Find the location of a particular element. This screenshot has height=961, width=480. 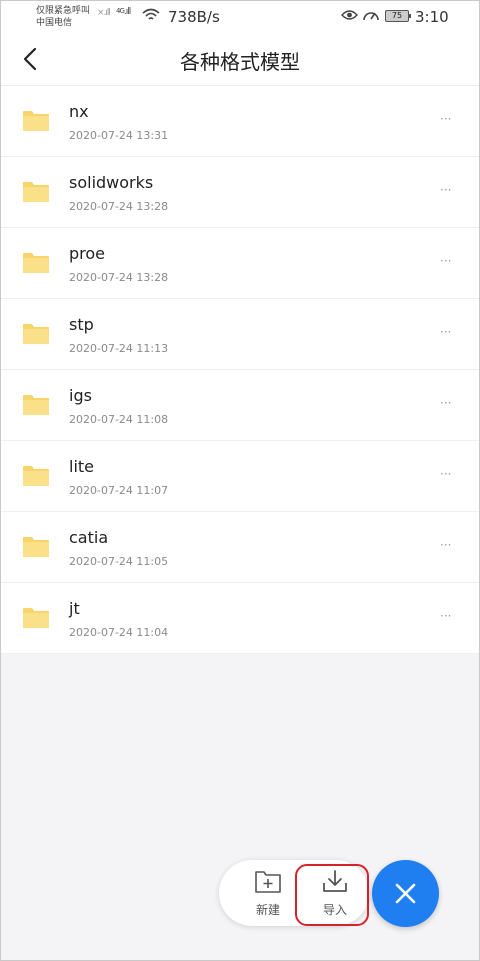

app-header: 各种格式模型 is located at coordinates (240, 61).